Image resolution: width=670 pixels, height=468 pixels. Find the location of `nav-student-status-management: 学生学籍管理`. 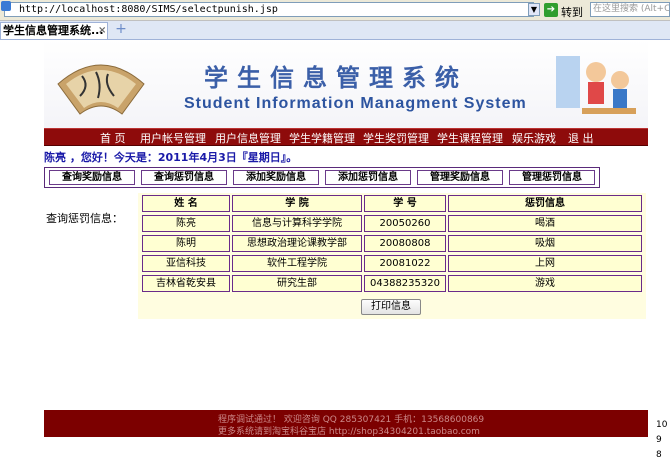

nav-student-status-management: 学生学籍管理 is located at coordinates (322, 138).